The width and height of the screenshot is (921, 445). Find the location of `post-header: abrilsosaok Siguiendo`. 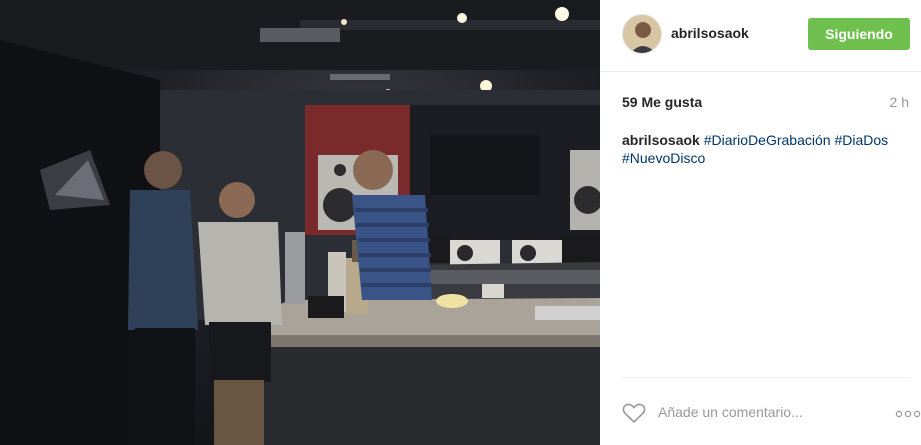

post-header: abrilsosaok Siguiendo is located at coordinates (760, 36).